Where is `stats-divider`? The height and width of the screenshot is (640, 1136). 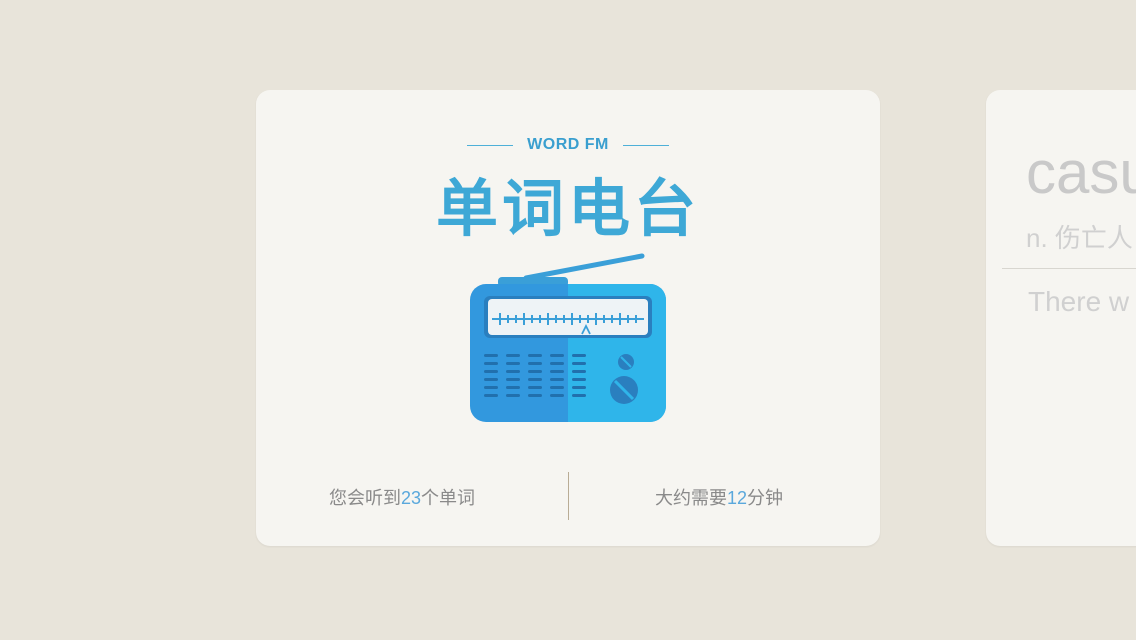 stats-divider is located at coordinates (568, 496).